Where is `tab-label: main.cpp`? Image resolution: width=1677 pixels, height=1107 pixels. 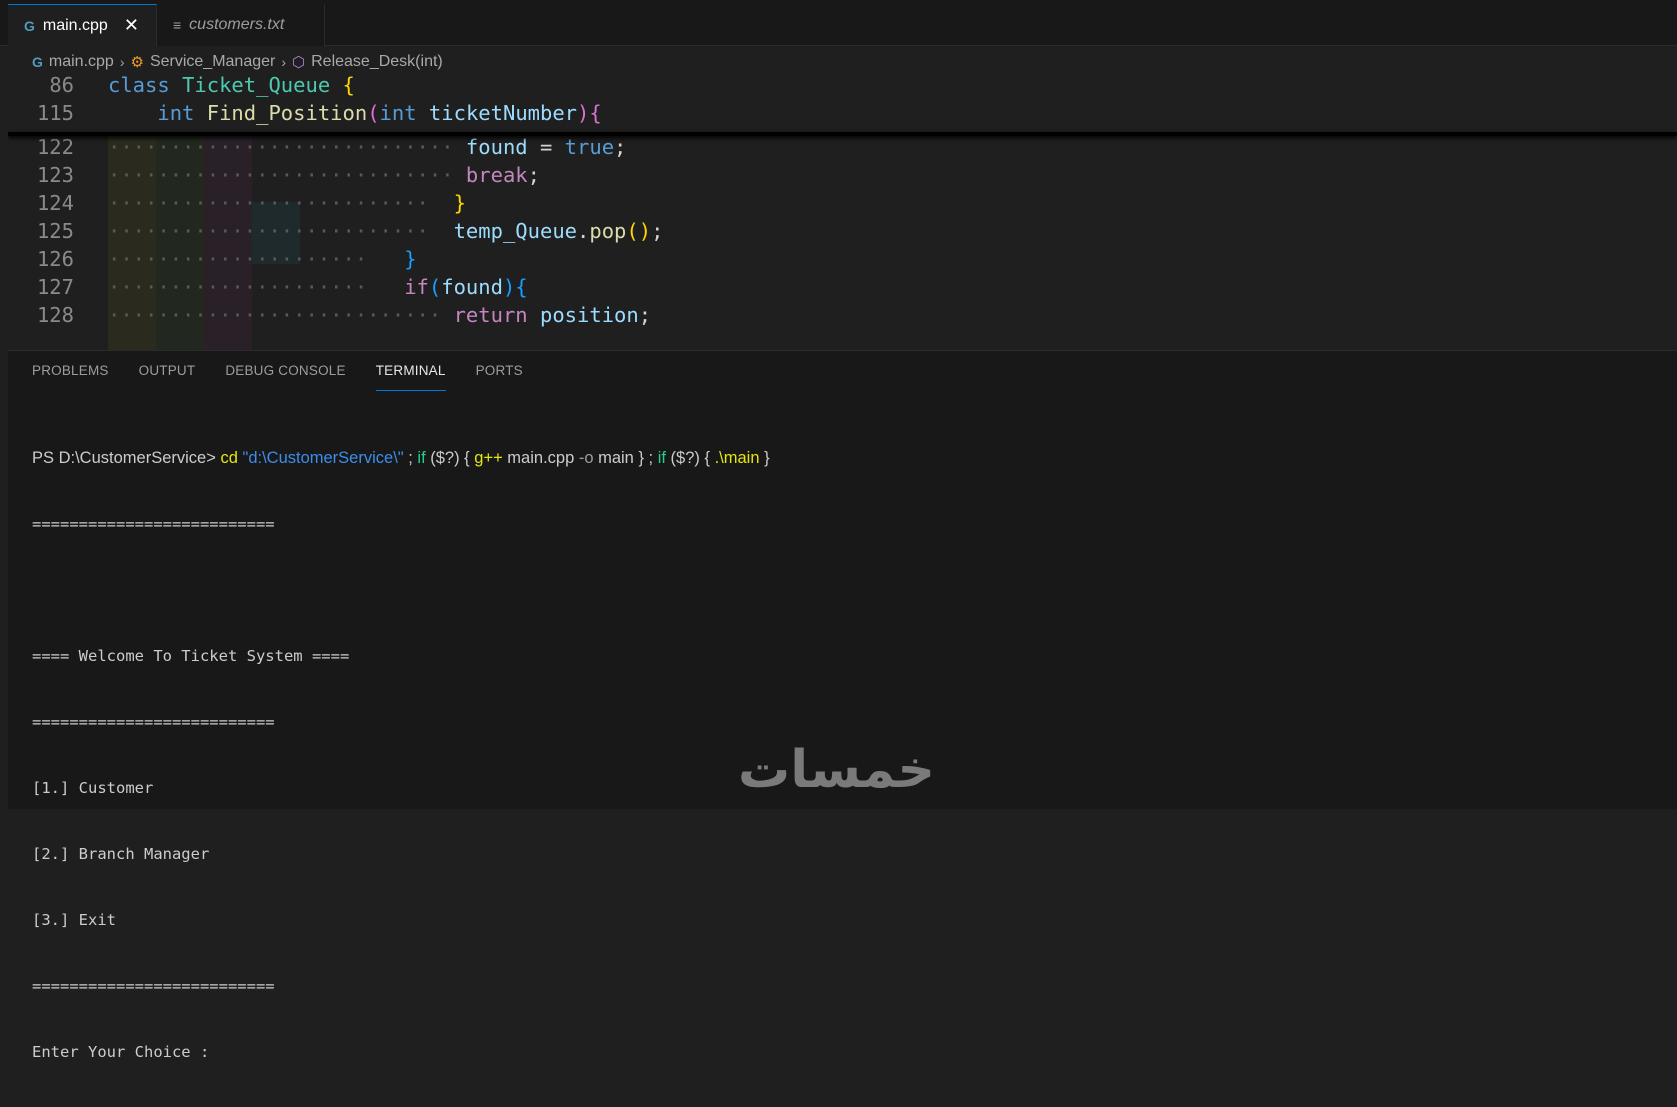
tab-label: main.cpp is located at coordinates (75, 25).